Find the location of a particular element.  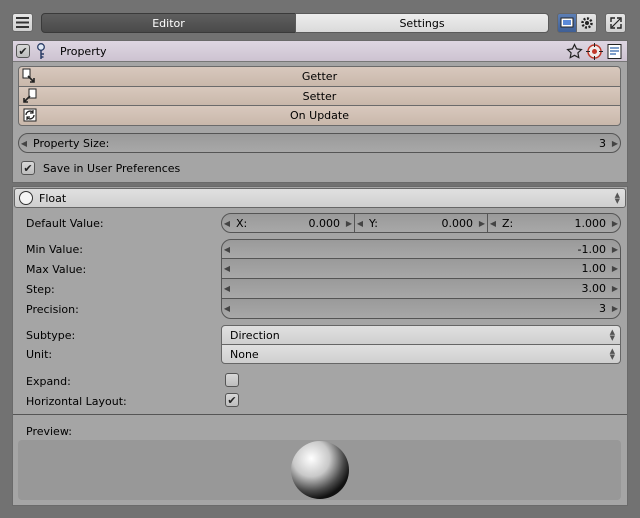

default-x-label: X: is located at coordinates (242, 223).